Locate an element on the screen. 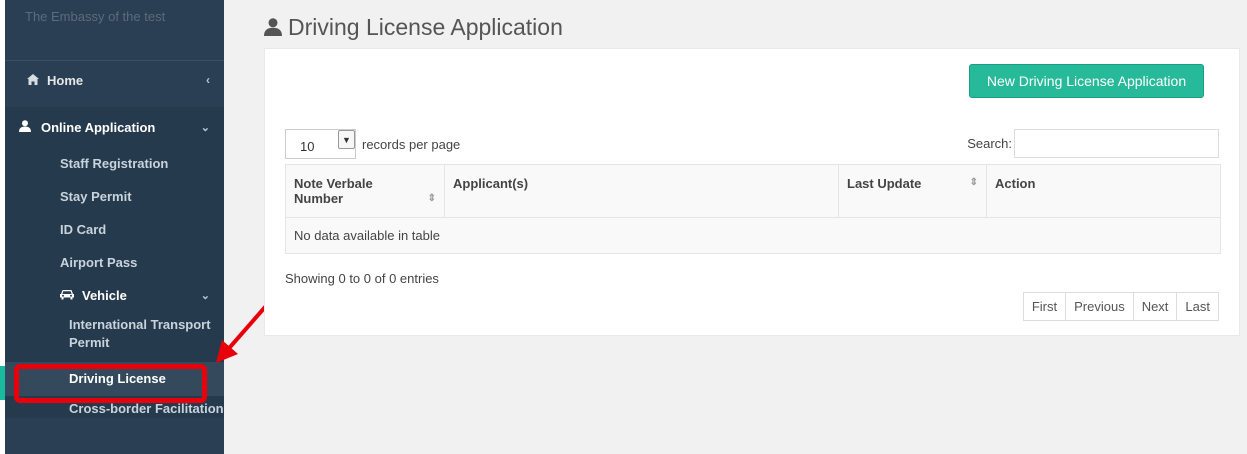 The image size is (1247, 454). search-control: Search: is located at coordinates (1093, 143).